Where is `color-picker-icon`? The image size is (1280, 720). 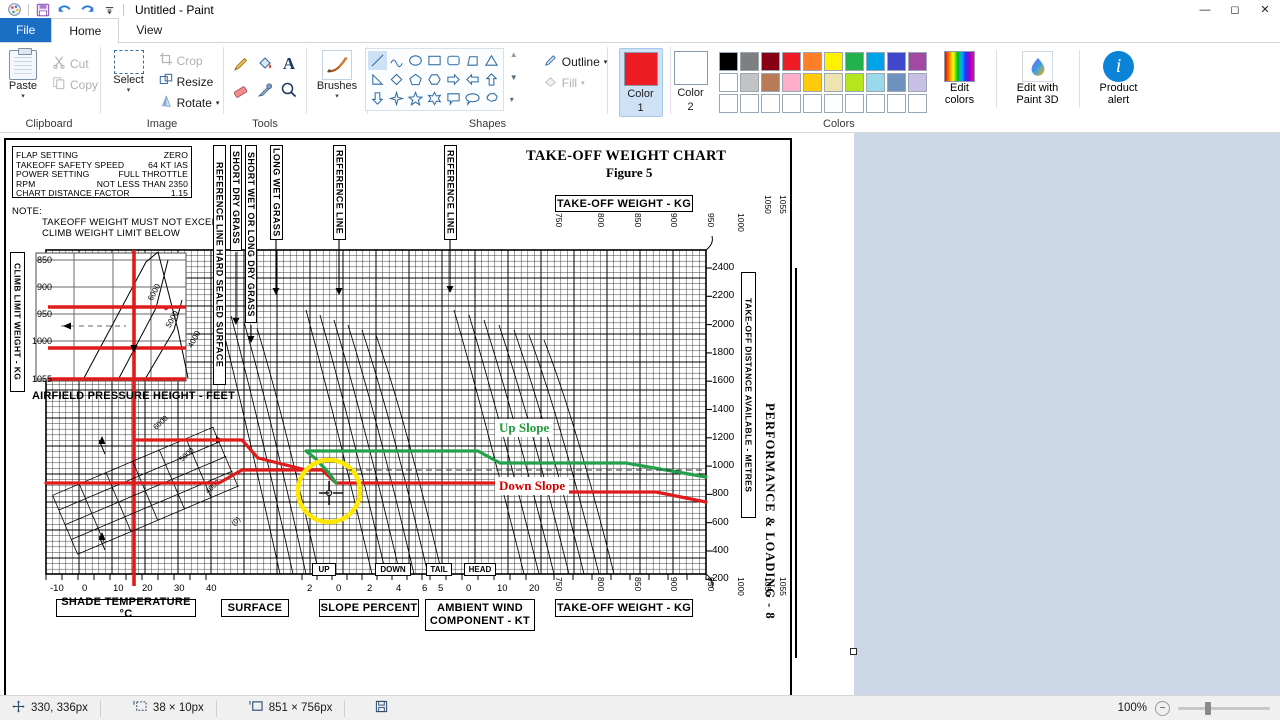 color-picker-icon is located at coordinates (265, 90).